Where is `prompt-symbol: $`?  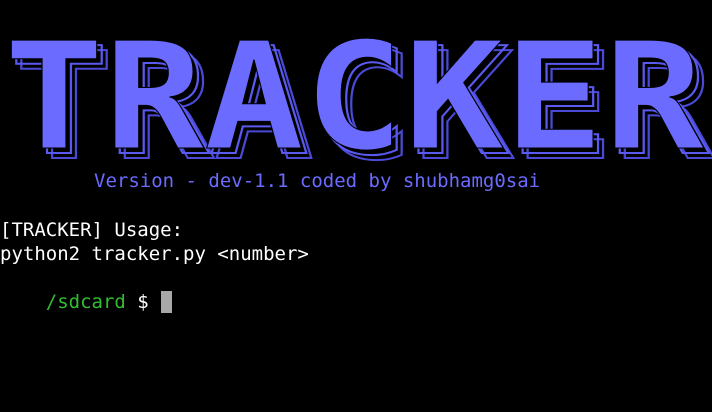
prompt-symbol: $ is located at coordinates (143, 302).